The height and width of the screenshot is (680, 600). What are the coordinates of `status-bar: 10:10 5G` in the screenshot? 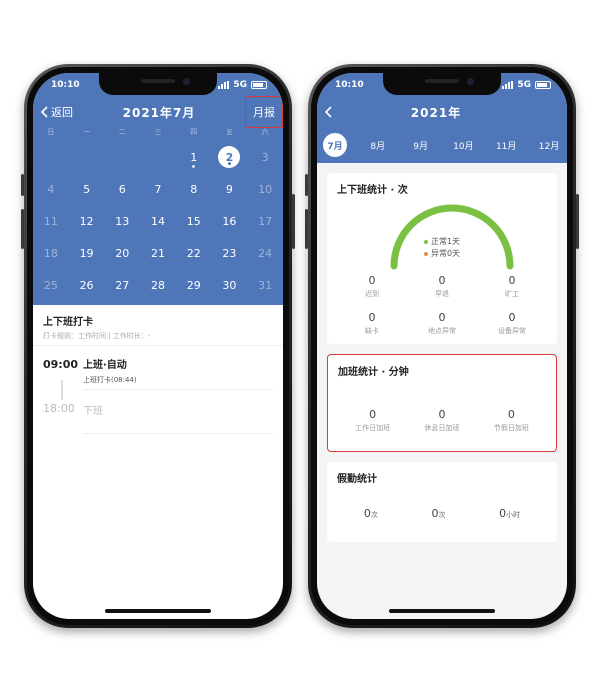 It's located at (158, 85).